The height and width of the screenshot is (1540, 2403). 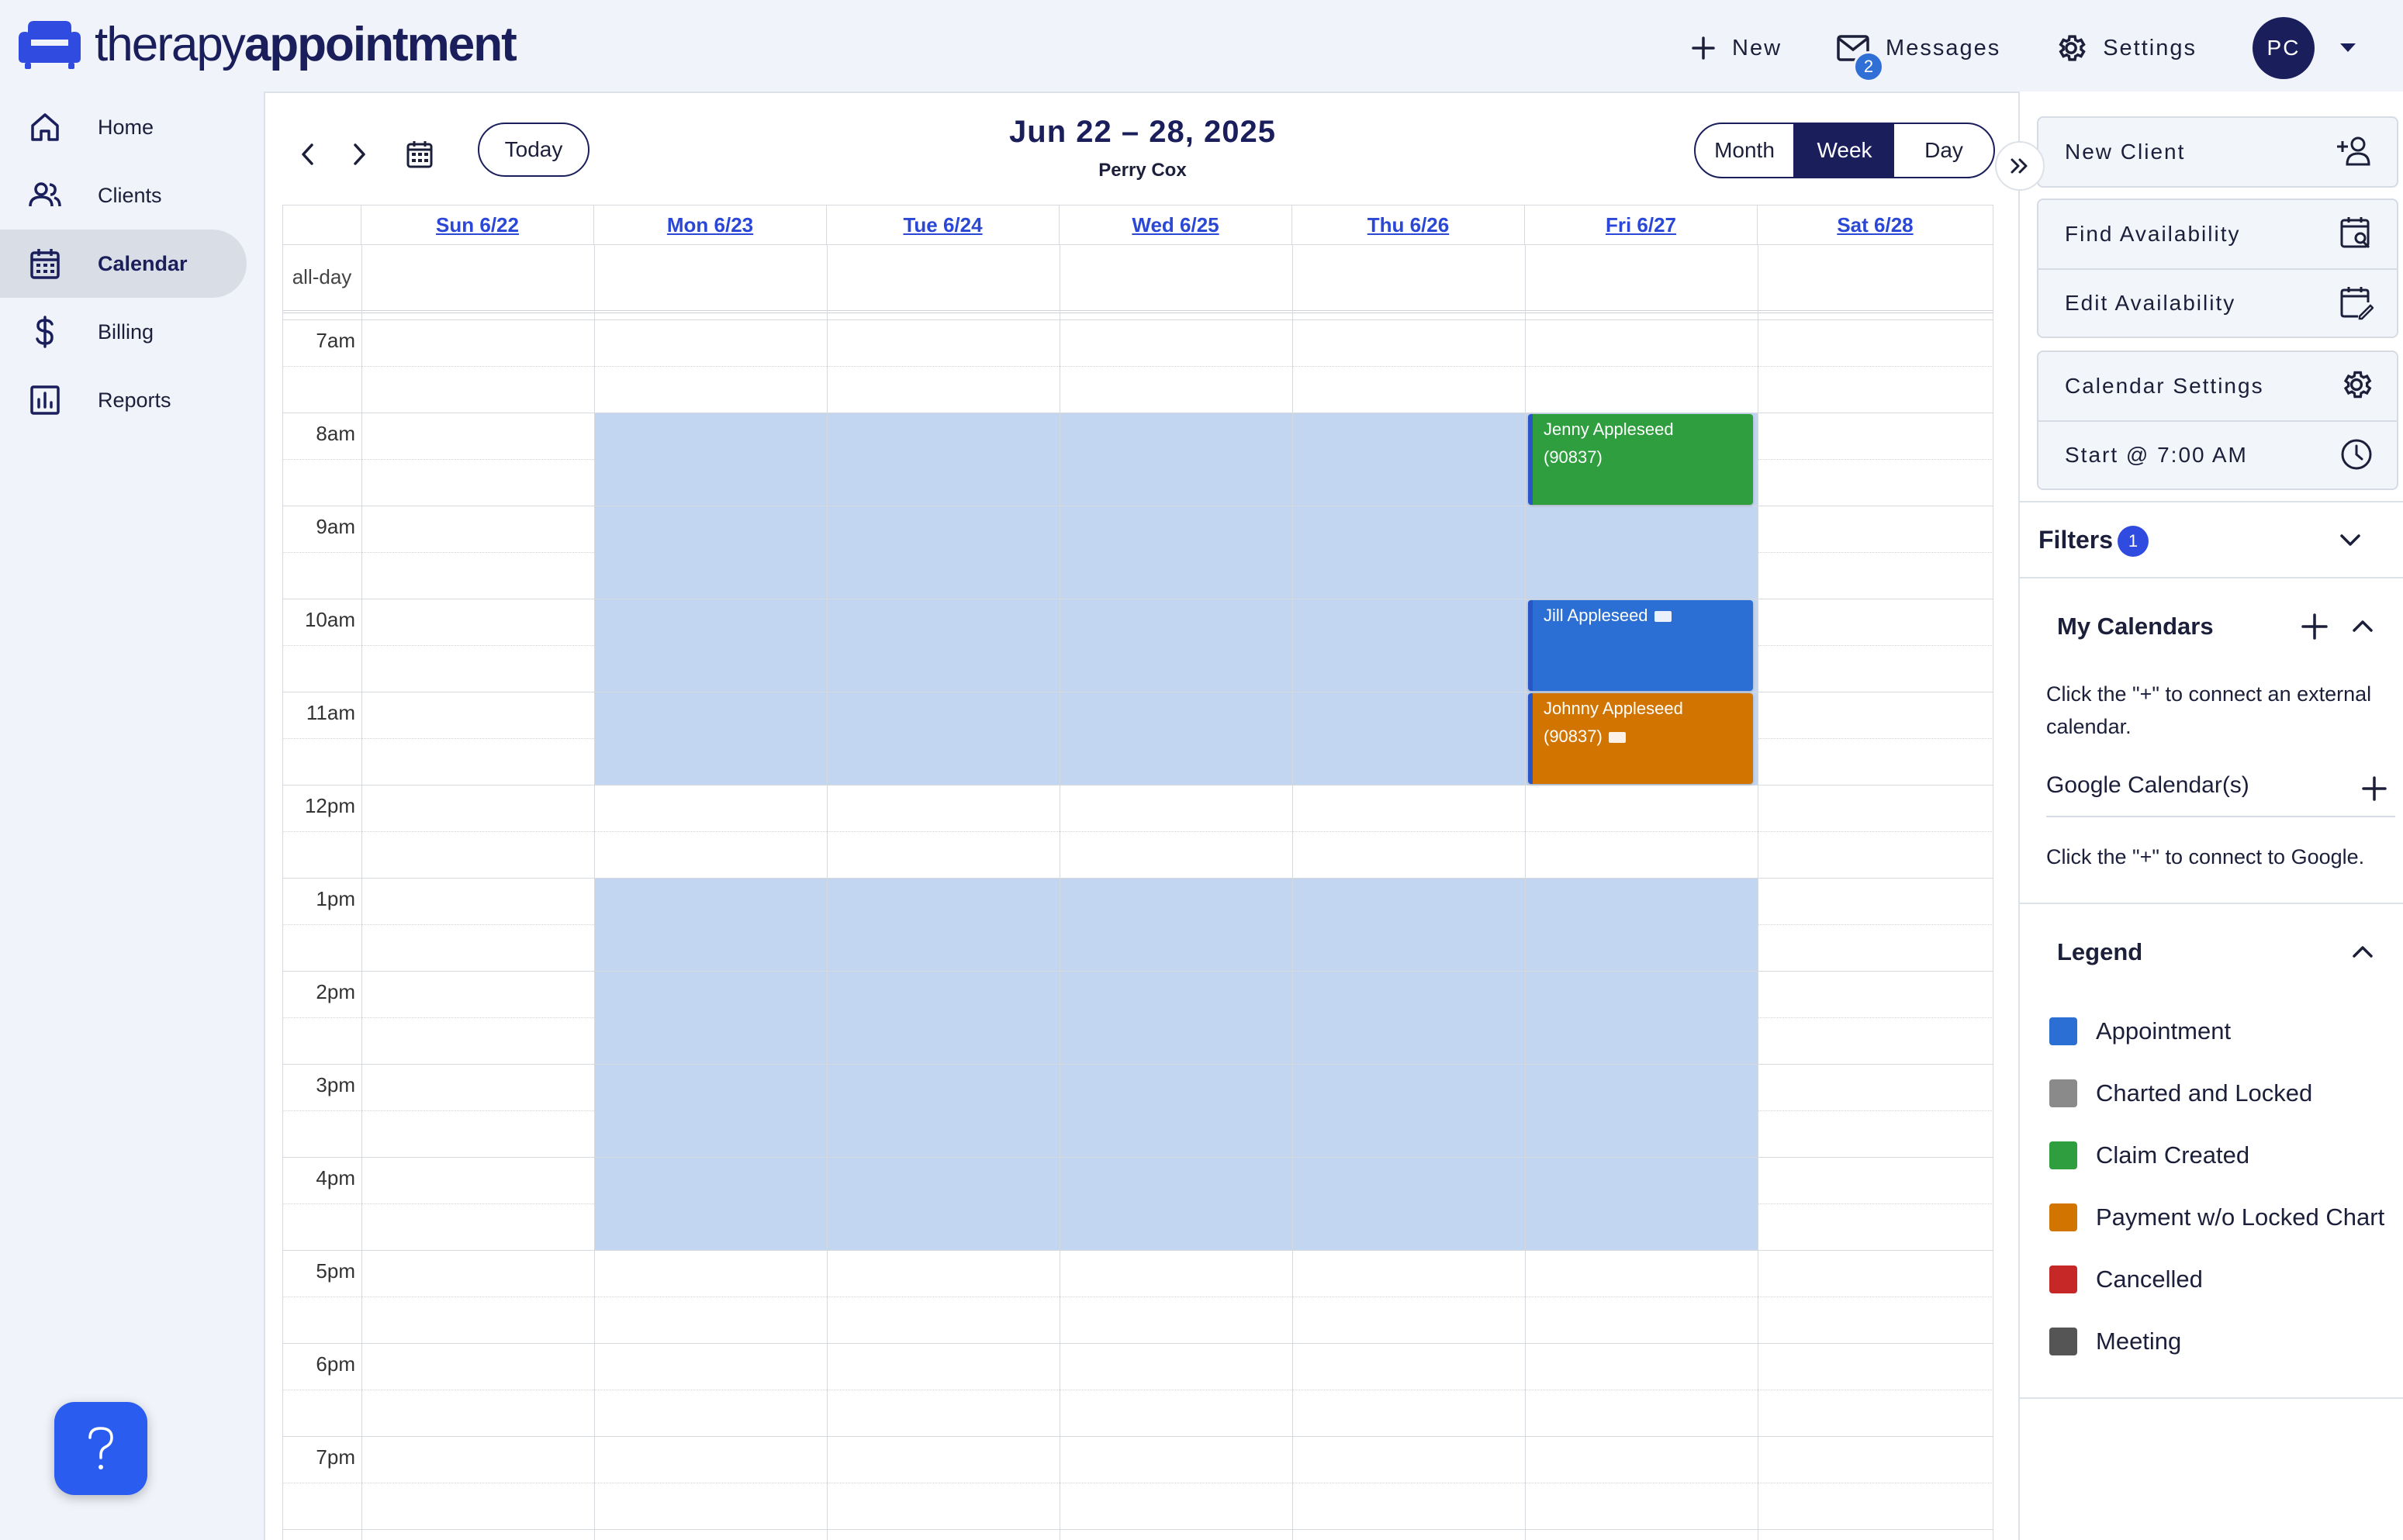 What do you see at coordinates (2126, 1279) in the screenshot?
I see `legend-item: Cancelled` at bounding box center [2126, 1279].